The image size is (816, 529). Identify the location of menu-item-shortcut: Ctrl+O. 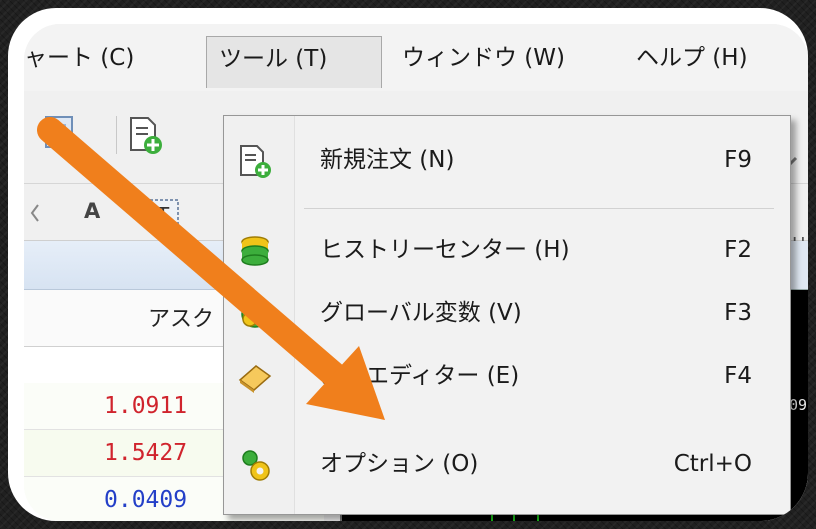
(712, 464).